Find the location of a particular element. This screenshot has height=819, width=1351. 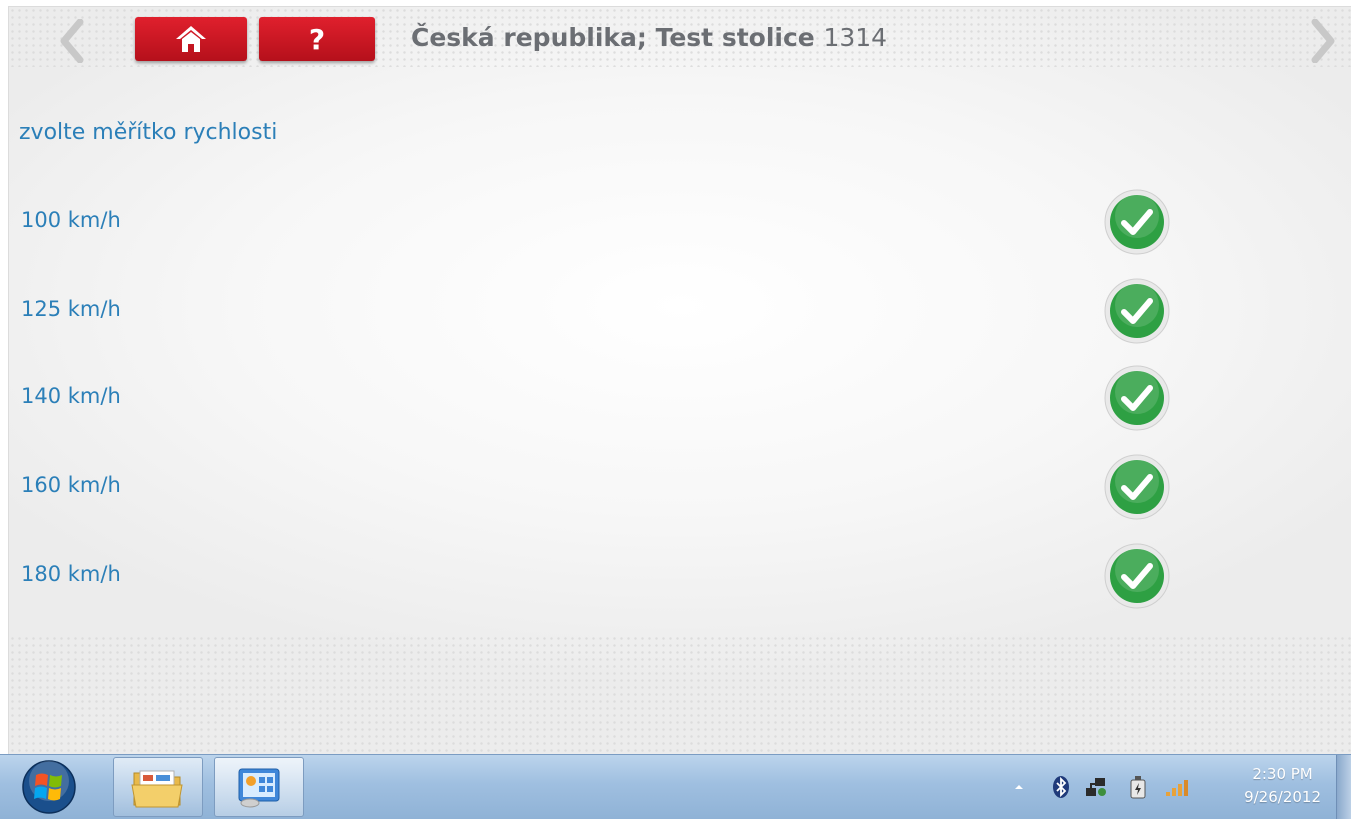

speed-option-row: 160 km/h is located at coordinates (680, 488).